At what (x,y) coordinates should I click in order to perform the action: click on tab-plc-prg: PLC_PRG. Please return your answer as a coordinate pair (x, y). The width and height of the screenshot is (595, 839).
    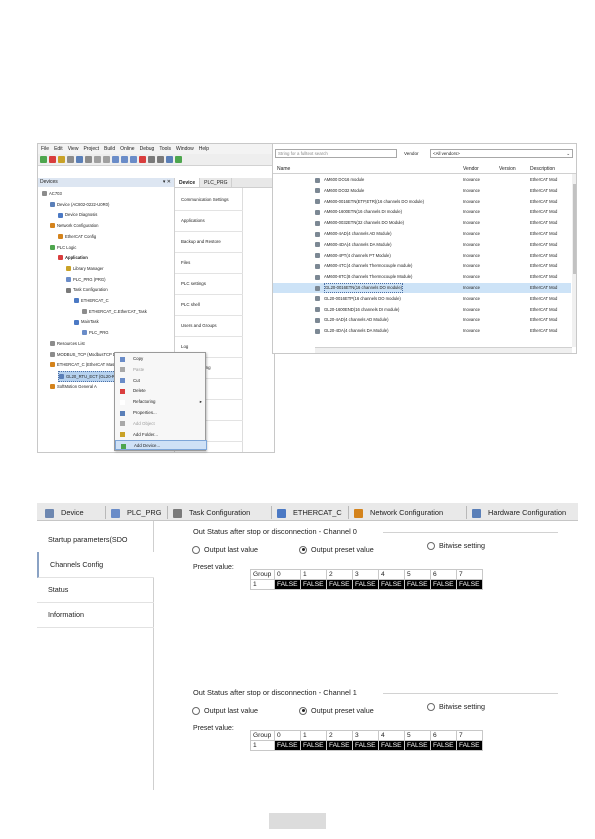
    Looking at the image, I should click on (216, 182).